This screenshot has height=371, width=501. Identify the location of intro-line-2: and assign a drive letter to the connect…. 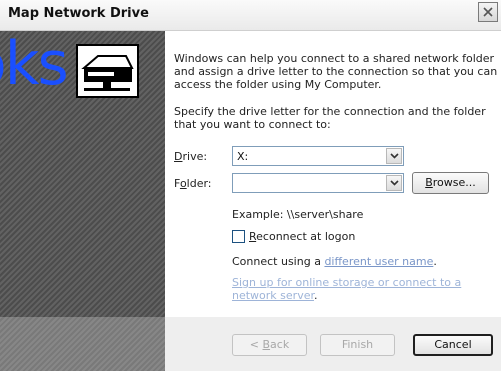
(336, 71).